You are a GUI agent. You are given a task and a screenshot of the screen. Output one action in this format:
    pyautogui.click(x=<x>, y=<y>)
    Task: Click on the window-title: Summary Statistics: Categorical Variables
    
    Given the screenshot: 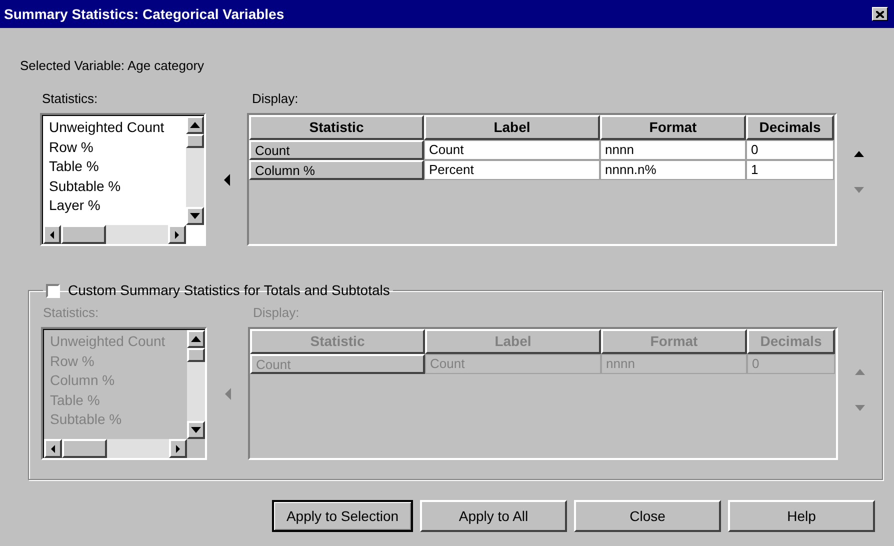 What is the action you would take?
    pyautogui.click(x=144, y=14)
    